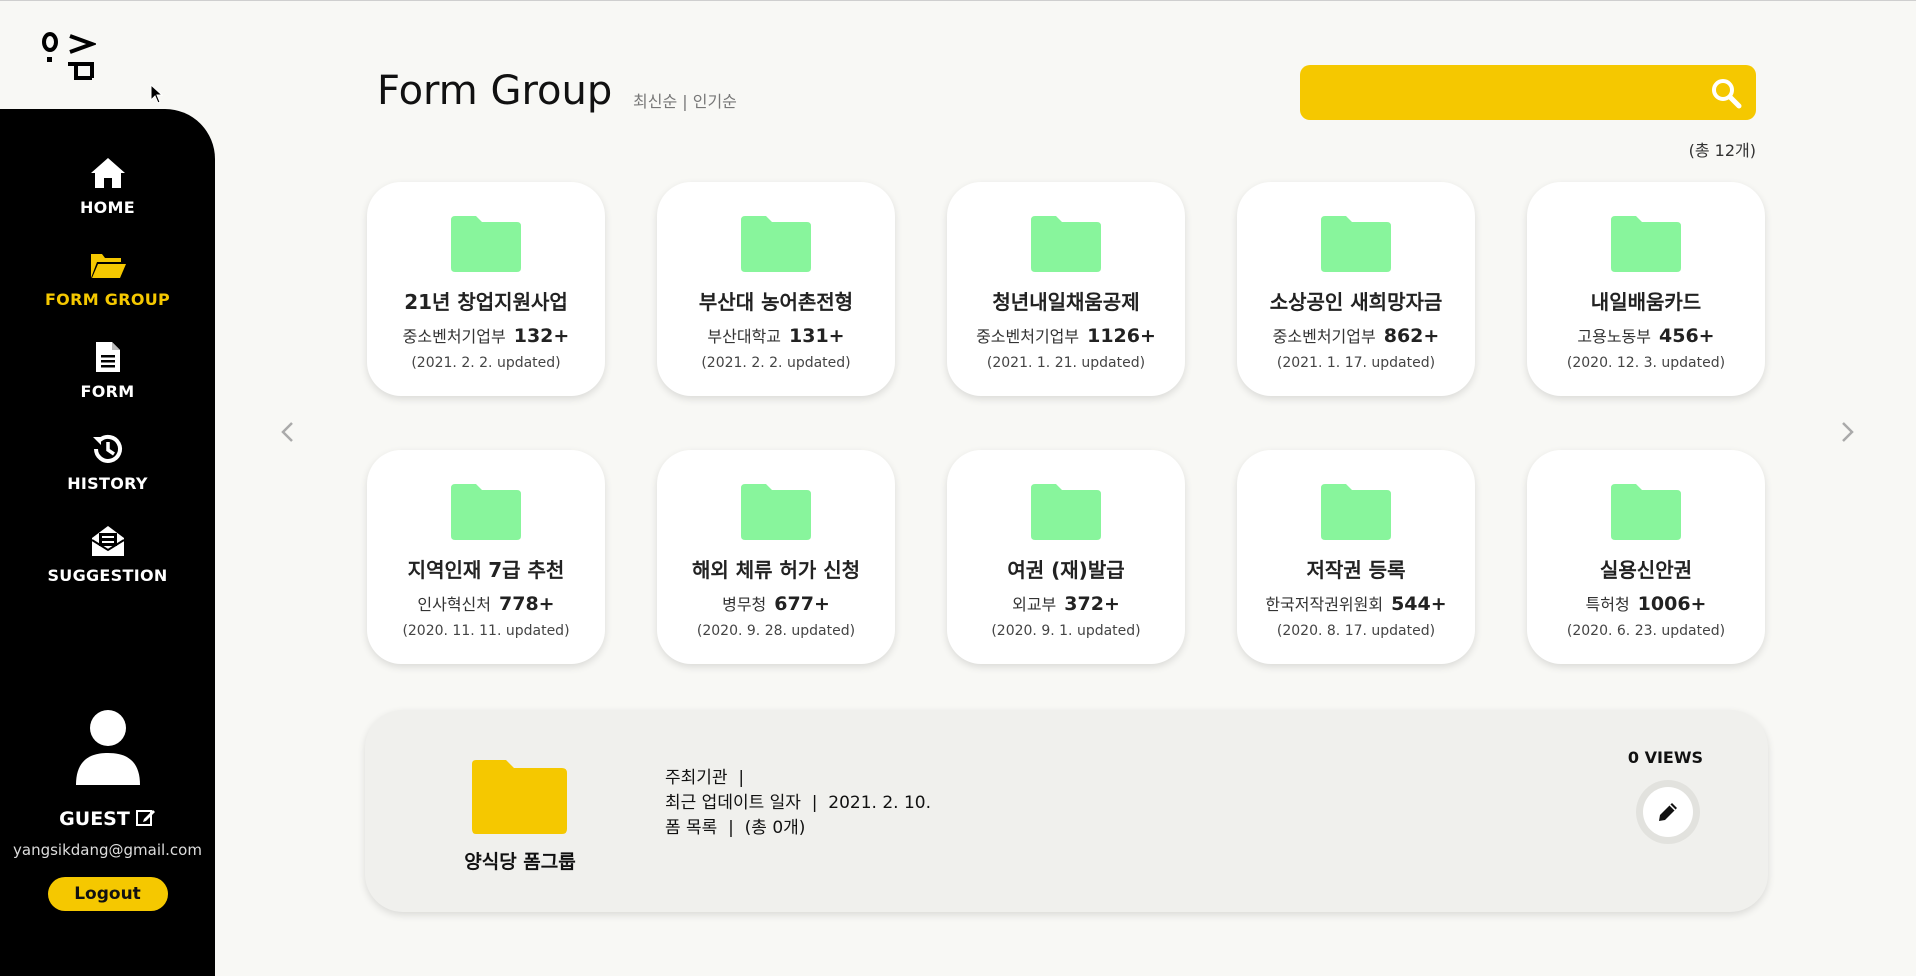 The image size is (1916, 976). I want to click on updated-date-line: 최근 업데이트 일자 | 2021. 2. 10., so click(798, 803).